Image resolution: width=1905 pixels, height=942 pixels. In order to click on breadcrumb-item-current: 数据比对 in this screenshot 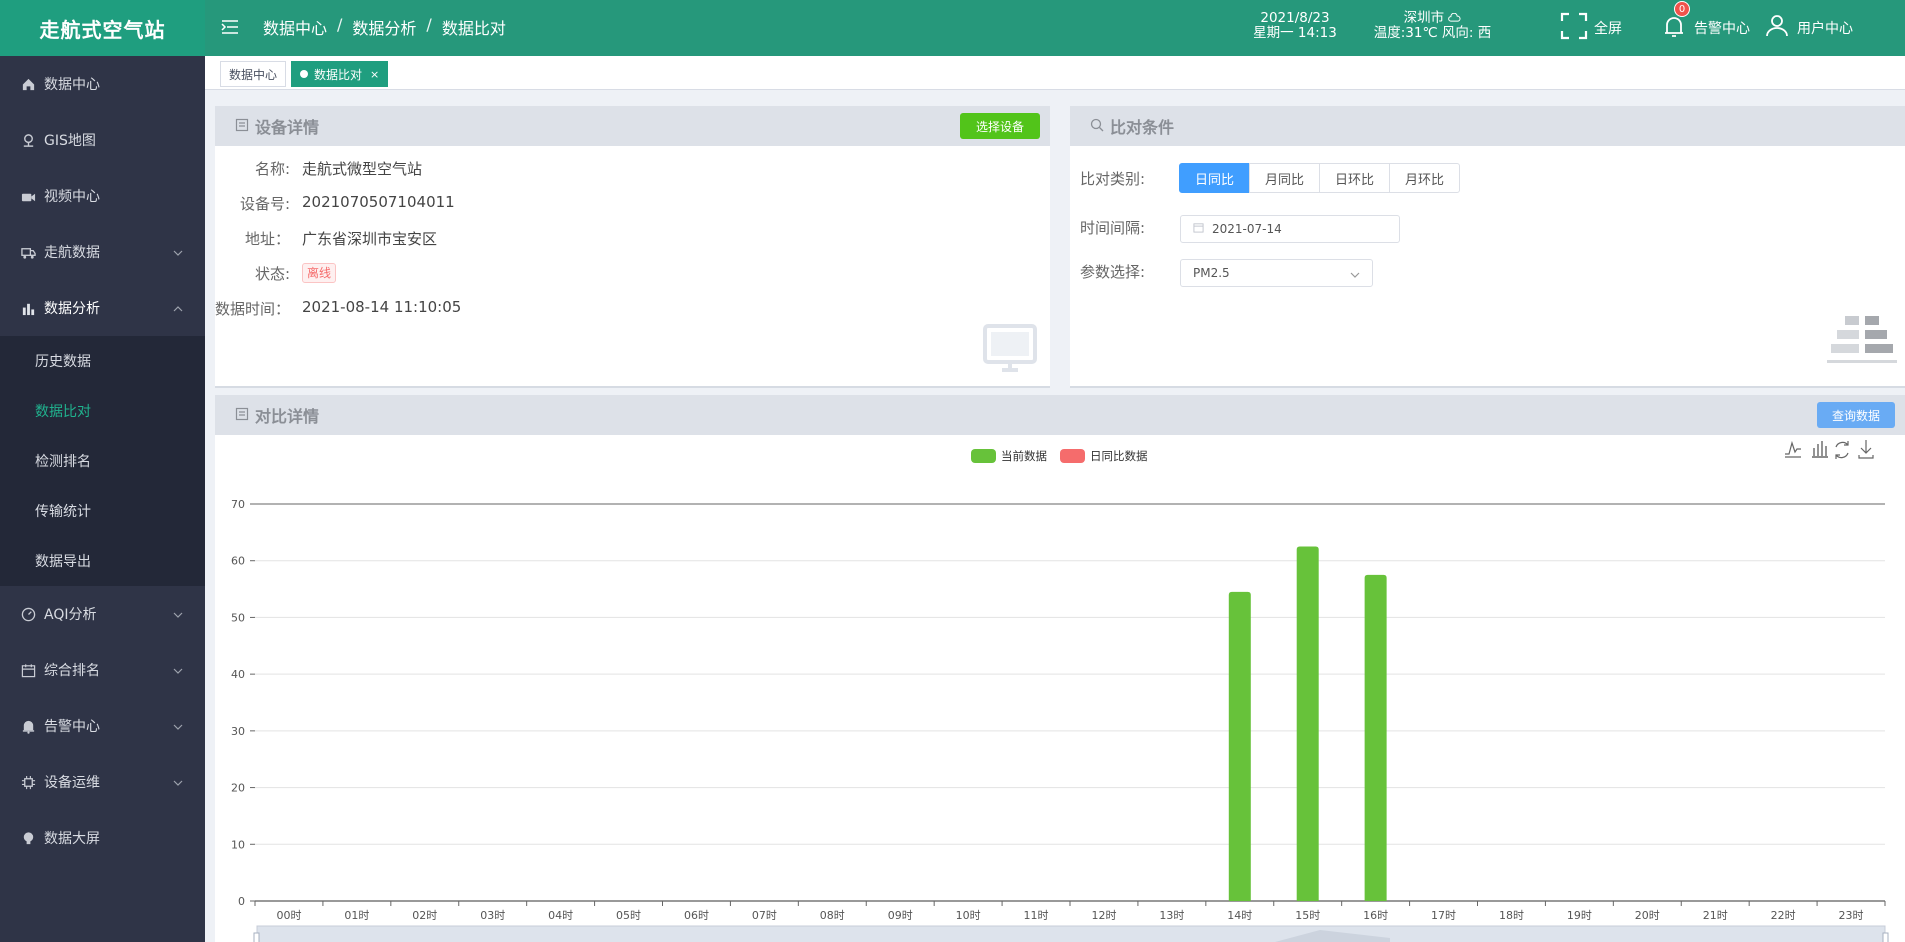, I will do `click(473, 28)`.